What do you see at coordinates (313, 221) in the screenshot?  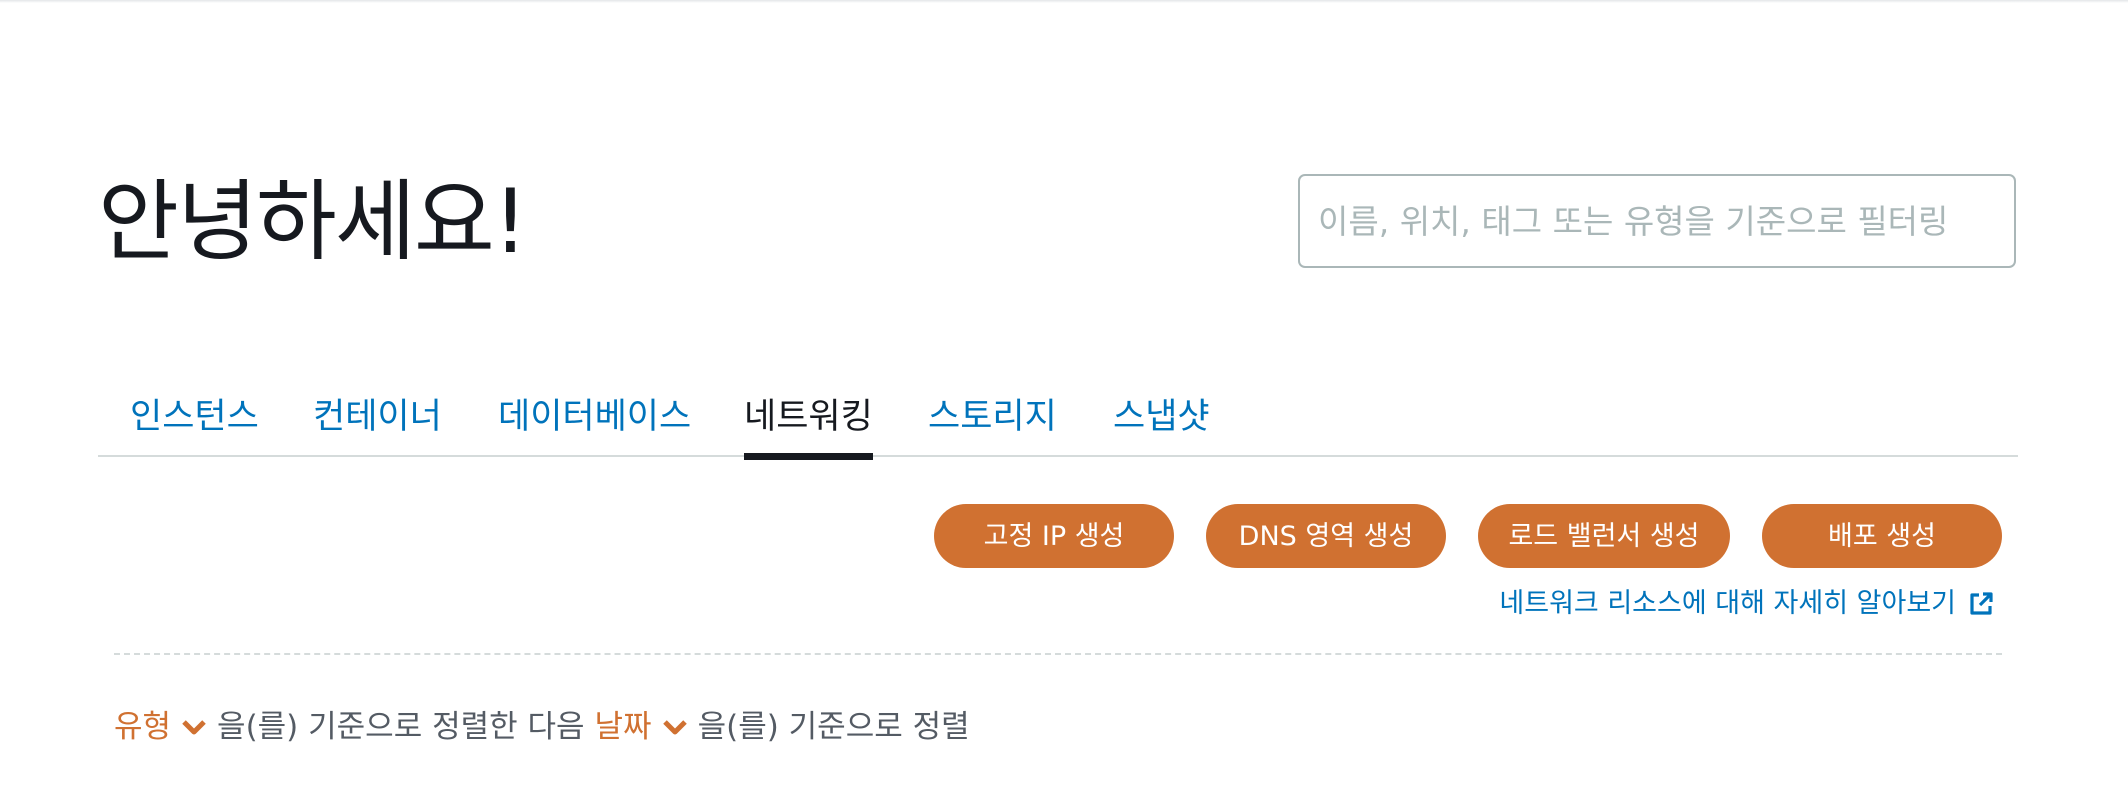 I see `page-title: 안녕하세요!` at bounding box center [313, 221].